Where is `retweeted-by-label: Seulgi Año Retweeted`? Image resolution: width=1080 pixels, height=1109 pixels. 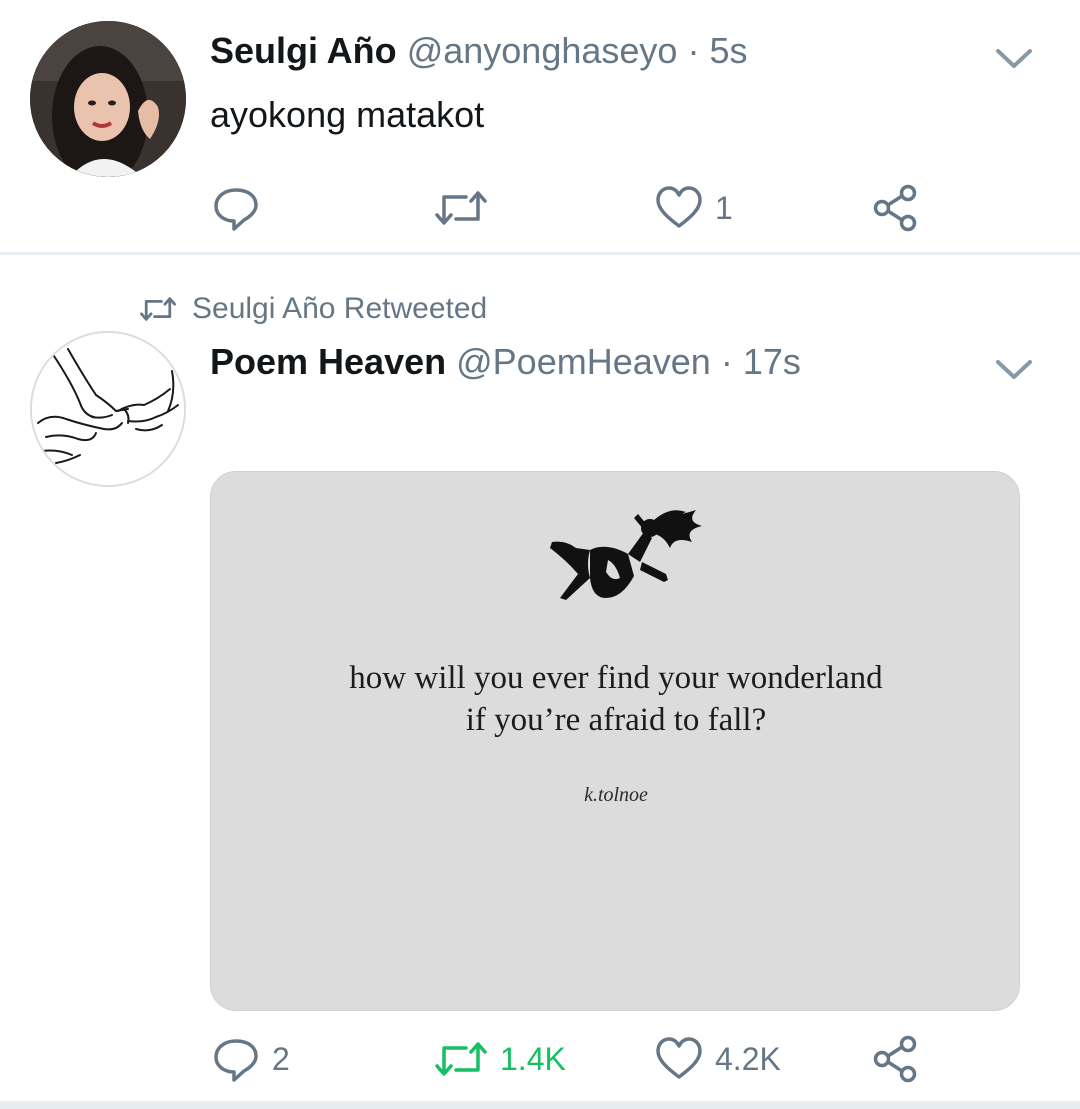 retweeted-by-label: Seulgi Año Retweeted is located at coordinates (311, 309).